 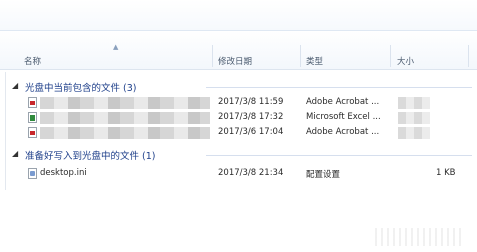 I want to click on column-header-name: 名称, so click(x=32, y=61).